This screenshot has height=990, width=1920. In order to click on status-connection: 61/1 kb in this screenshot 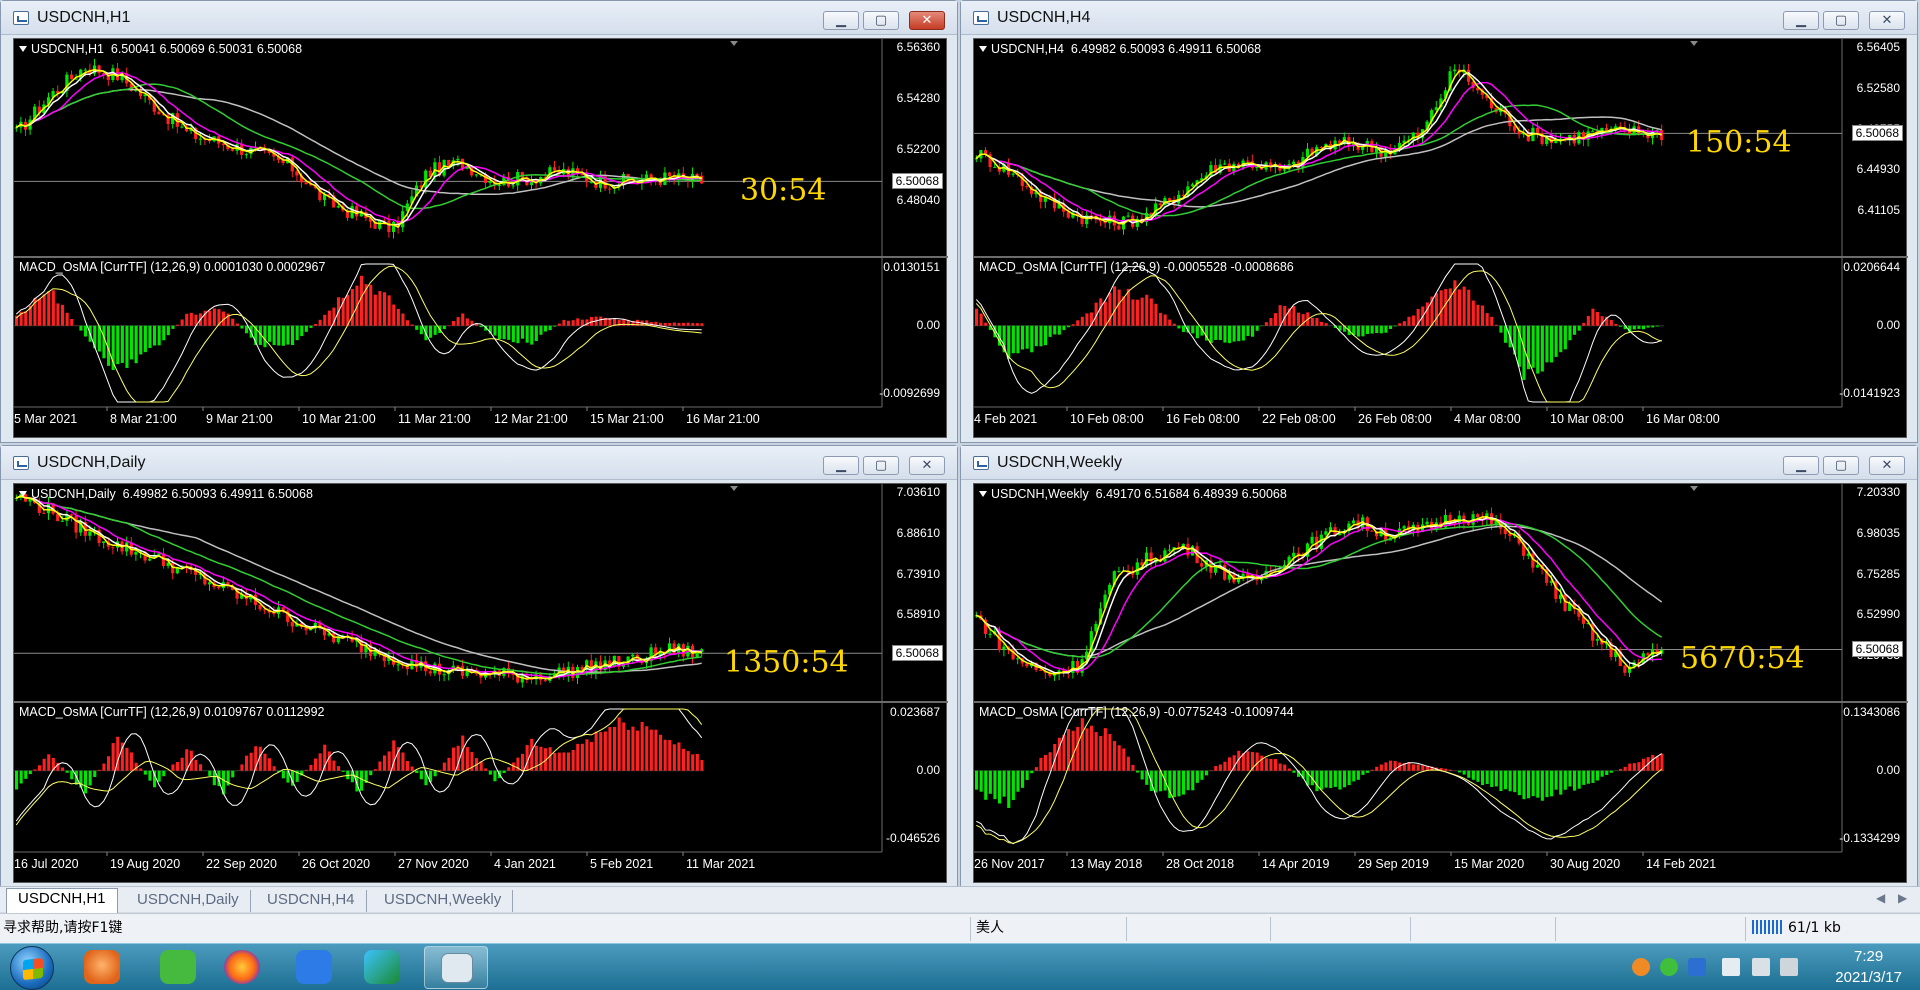, I will do `click(1796, 929)`.